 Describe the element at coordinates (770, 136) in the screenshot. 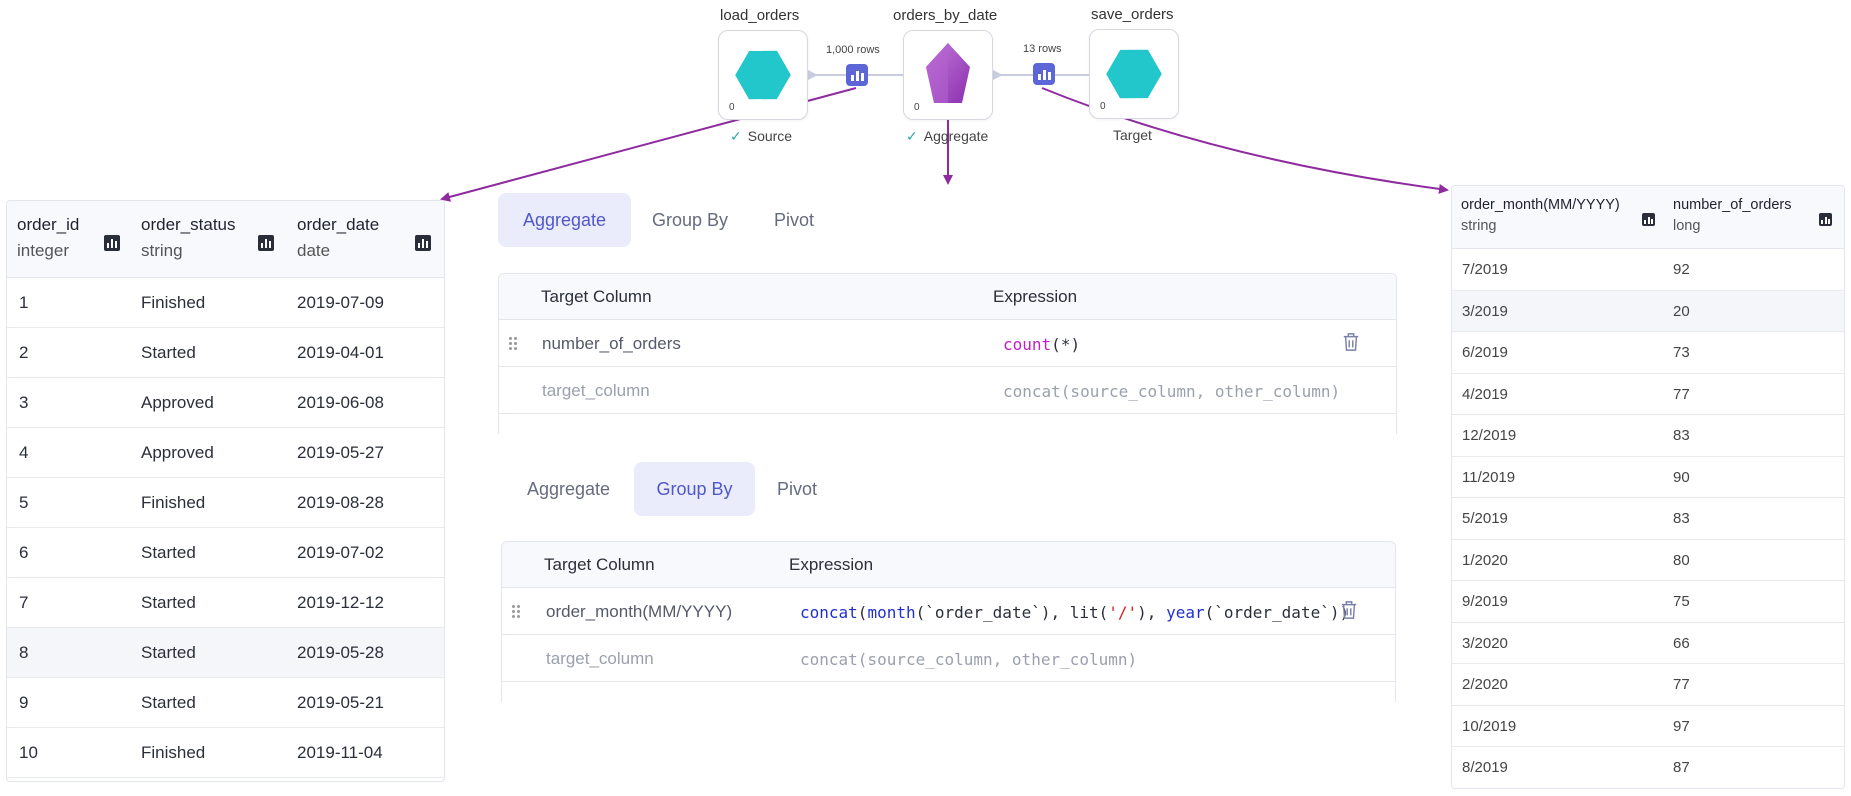

I see `node-status-label: Source` at that location.